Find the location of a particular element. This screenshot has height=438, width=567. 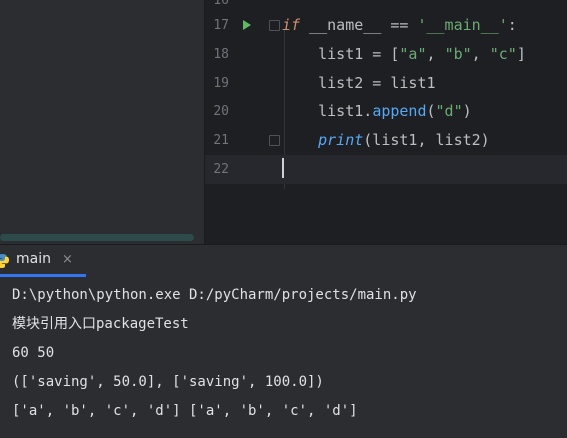

console-line: (['saving', 50.0], ['saving', 100.0]) is located at coordinates (168, 382).